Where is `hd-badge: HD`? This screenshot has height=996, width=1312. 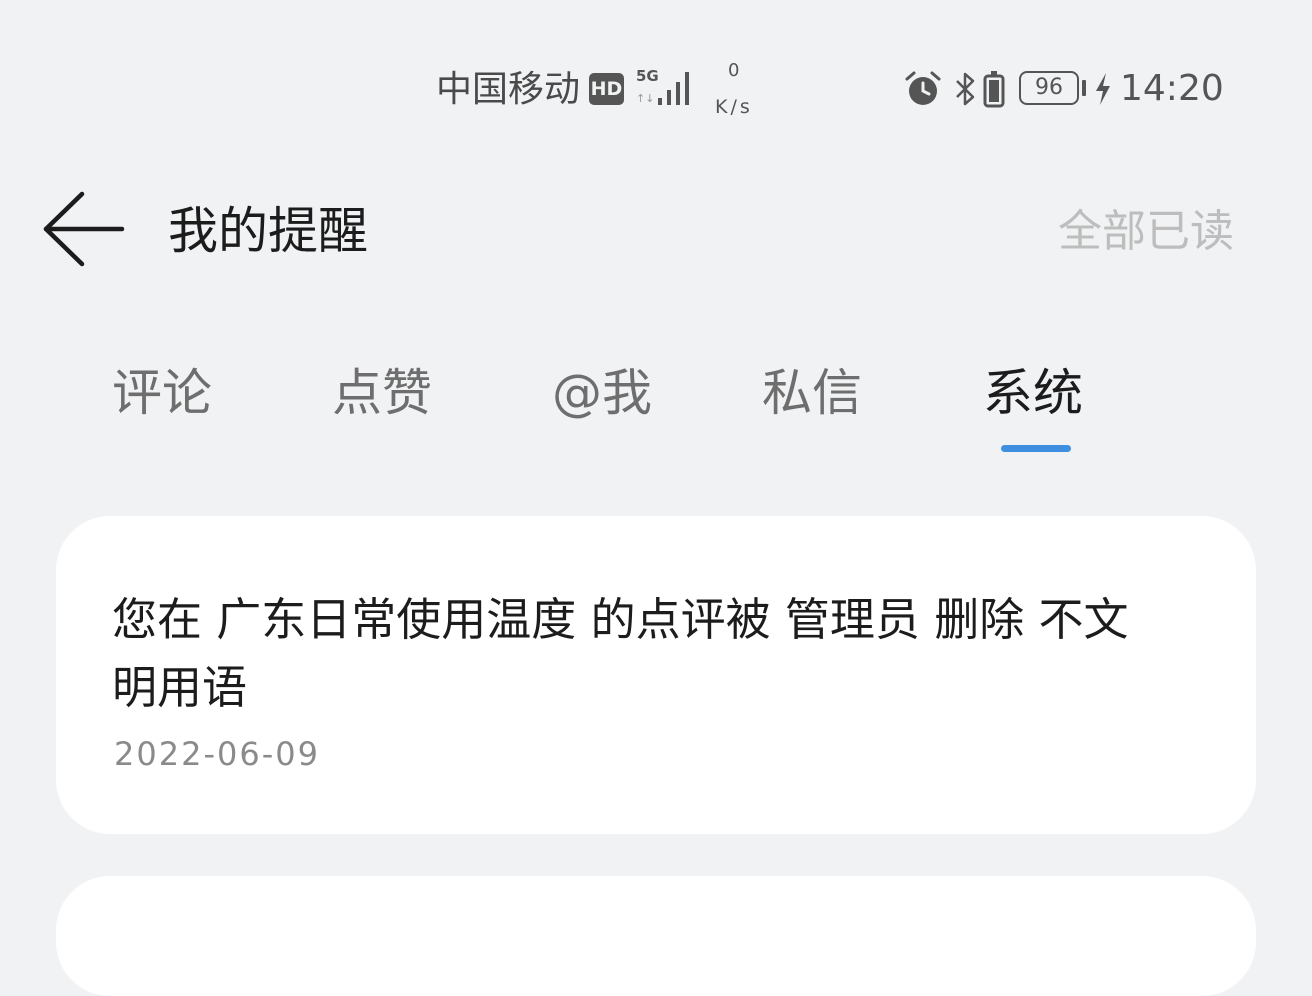
hd-badge: HD is located at coordinates (606, 89).